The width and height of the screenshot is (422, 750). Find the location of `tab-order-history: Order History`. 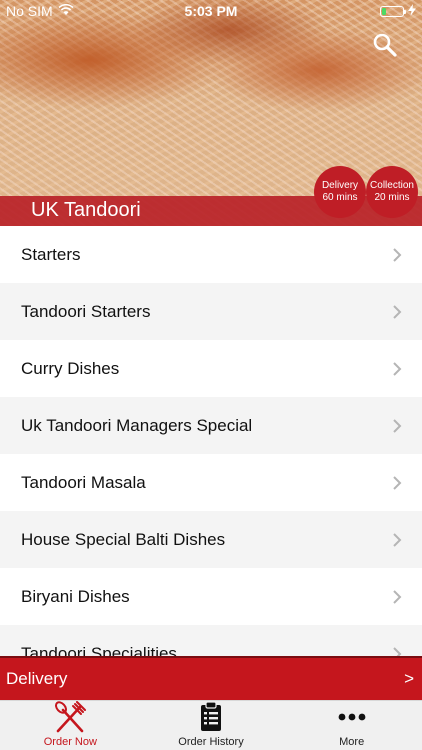

tab-order-history: Order History is located at coordinates (211, 725).